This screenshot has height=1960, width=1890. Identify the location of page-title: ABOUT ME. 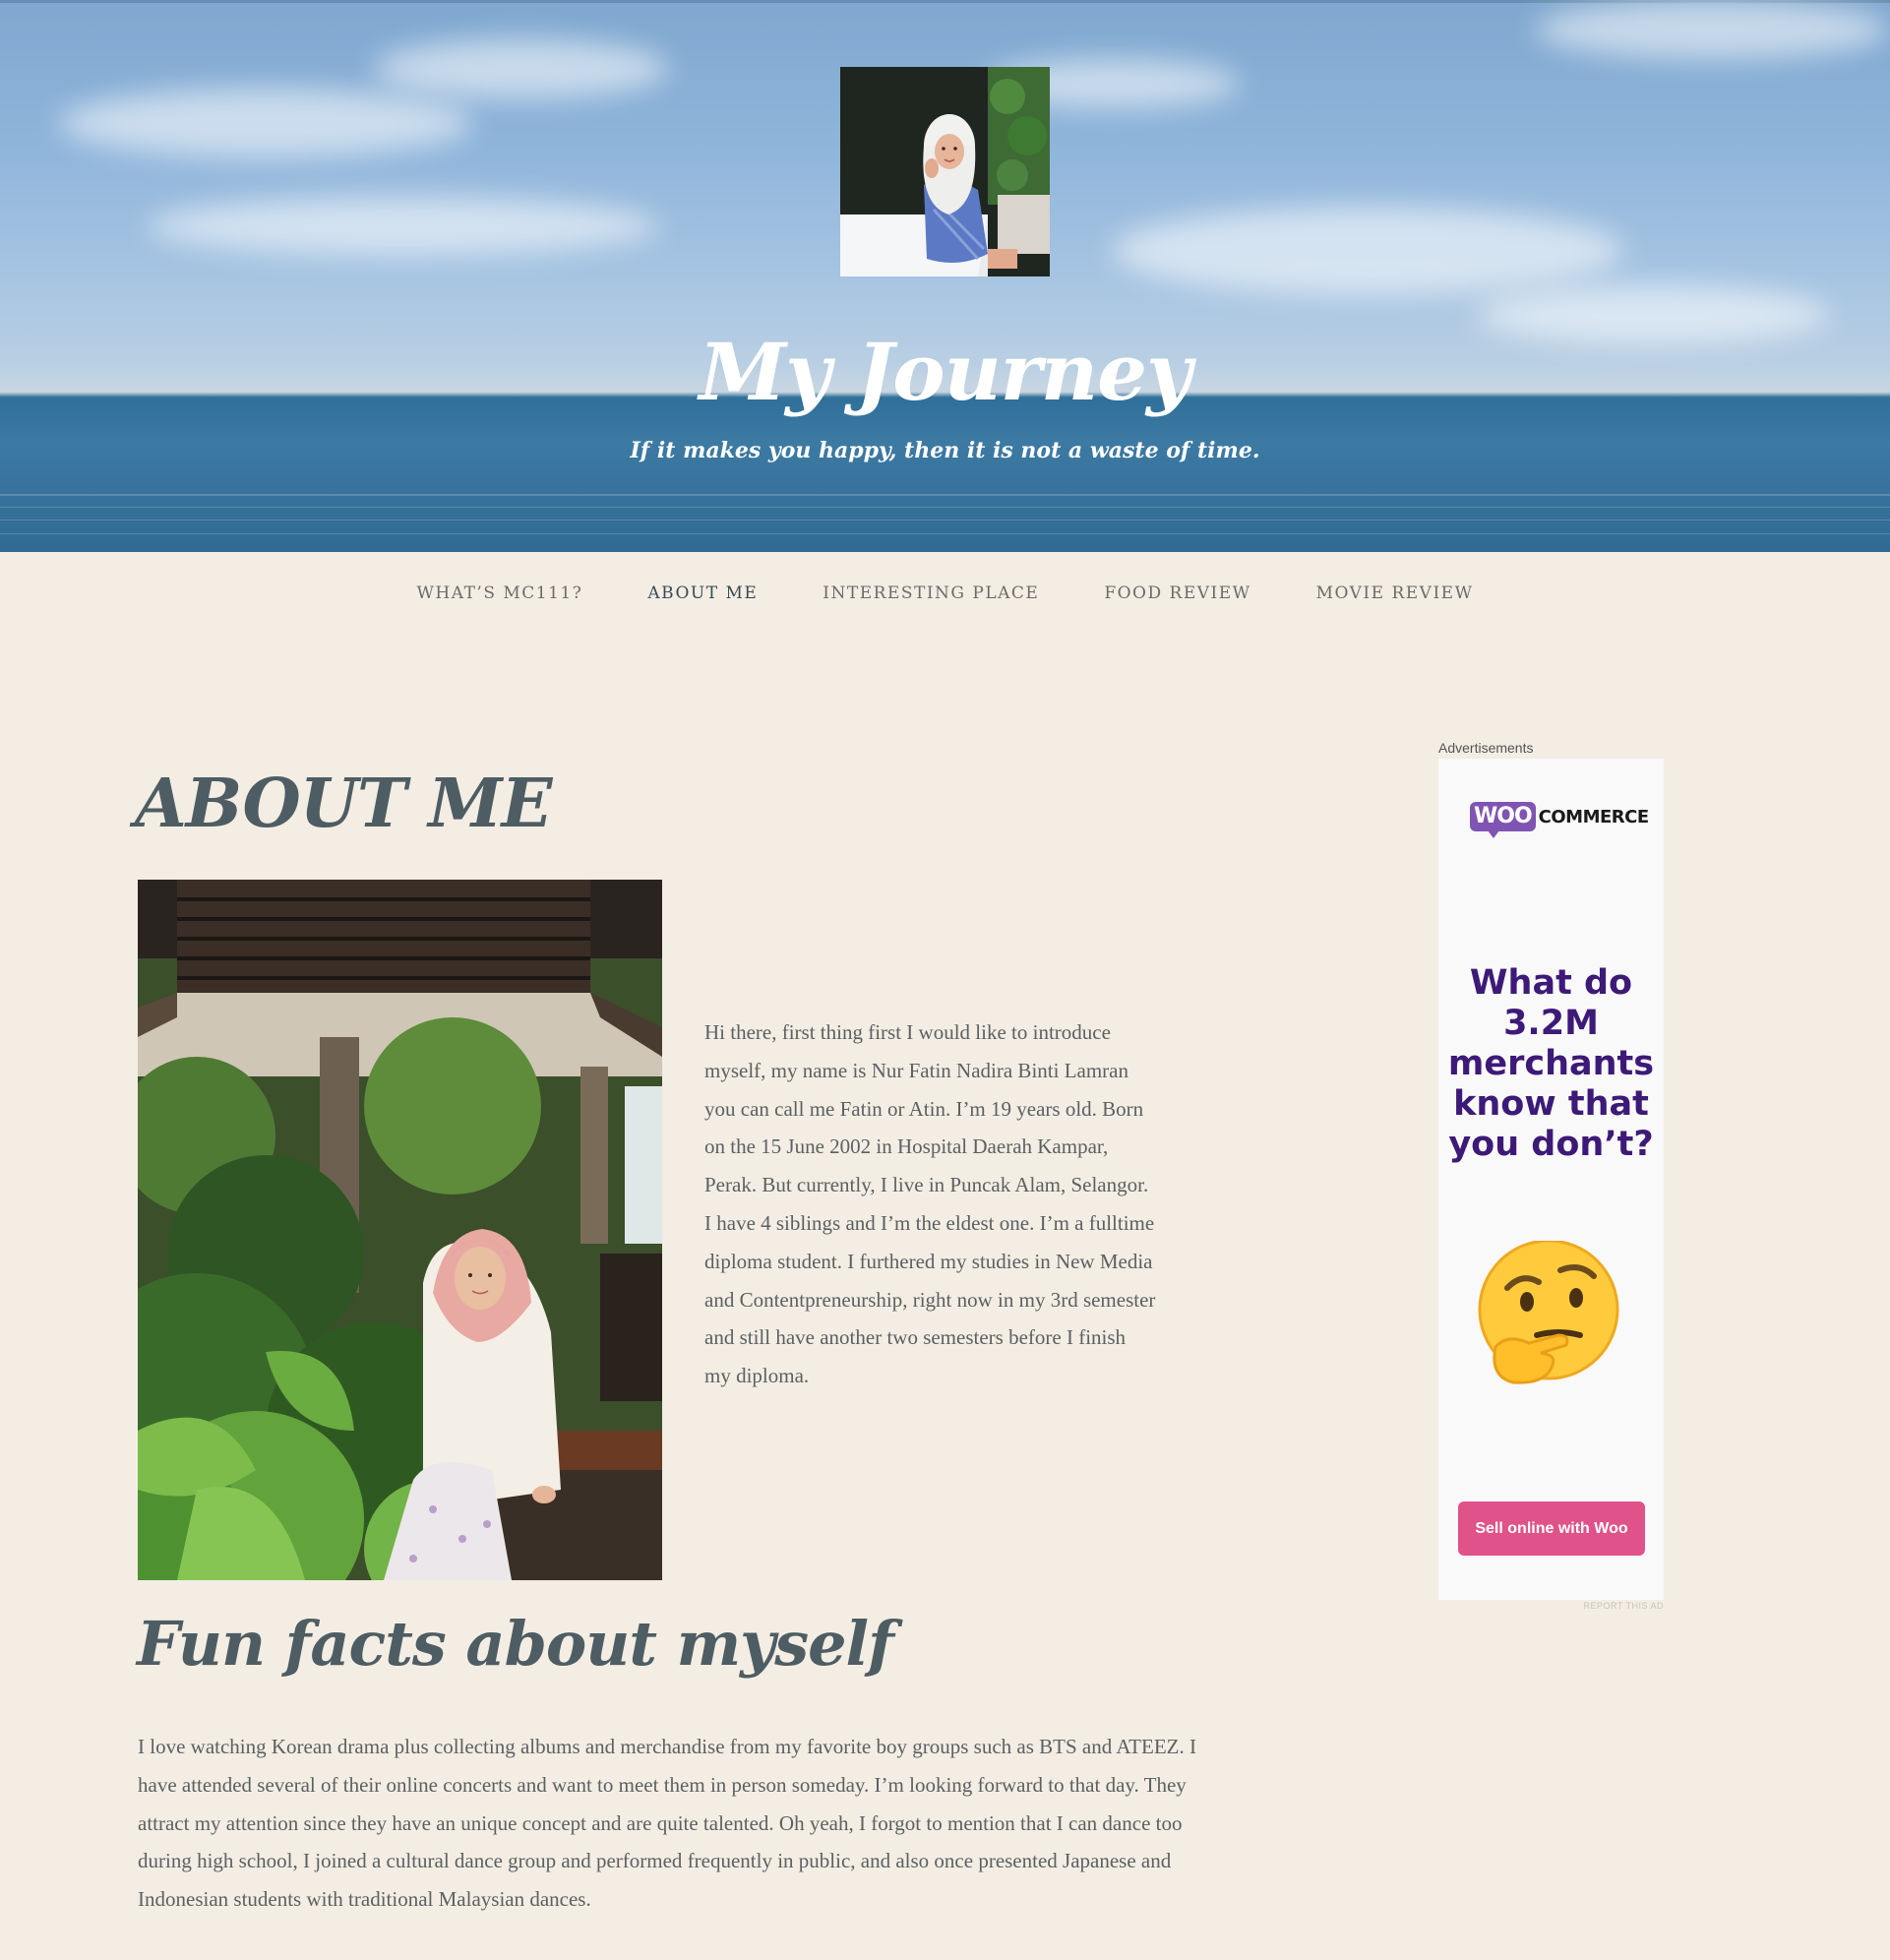
(343, 804).